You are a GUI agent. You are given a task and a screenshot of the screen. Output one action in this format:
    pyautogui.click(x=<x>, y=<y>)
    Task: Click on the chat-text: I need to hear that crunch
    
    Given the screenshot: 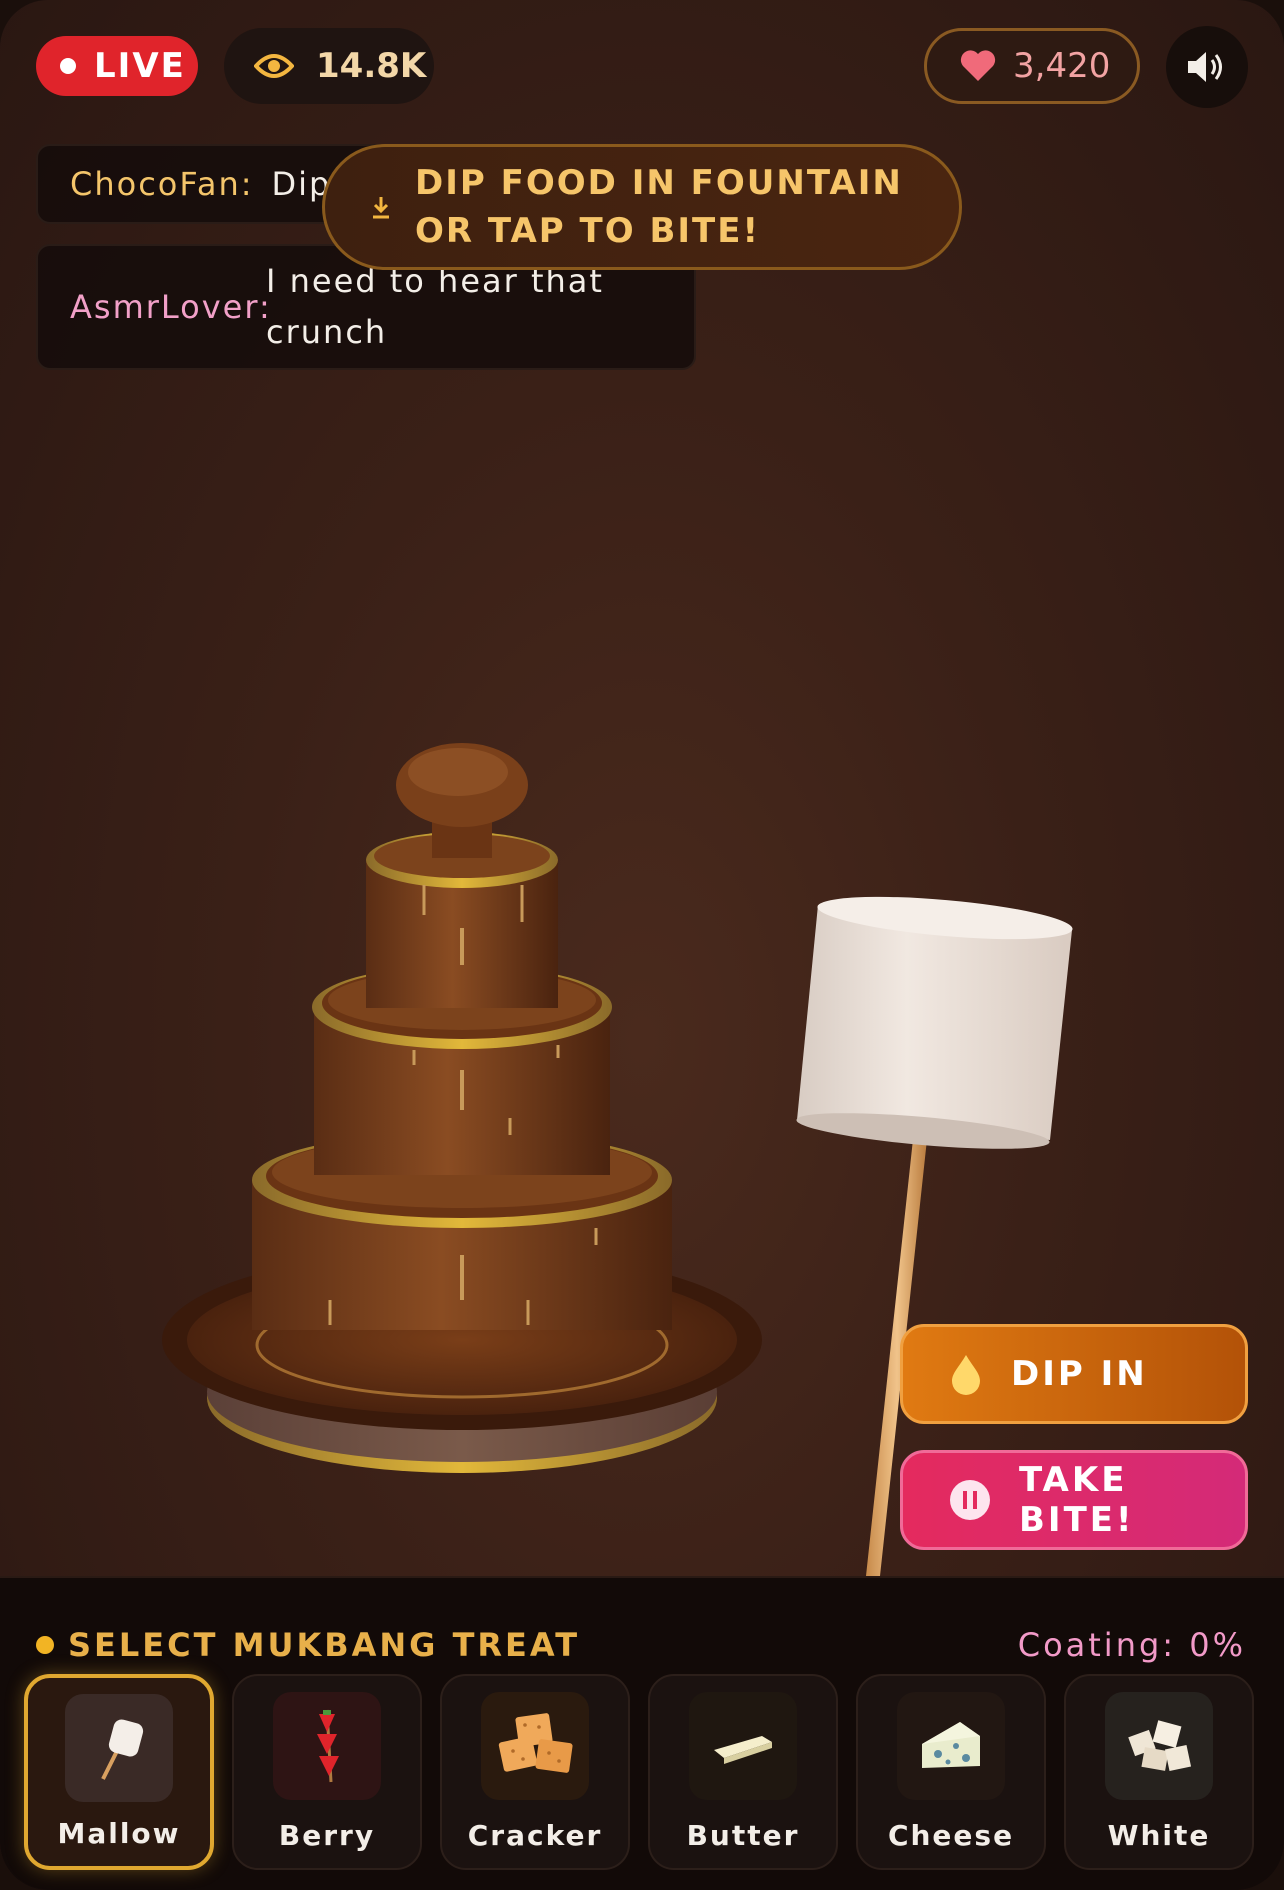 What is the action you would take?
    pyautogui.click(x=435, y=306)
    